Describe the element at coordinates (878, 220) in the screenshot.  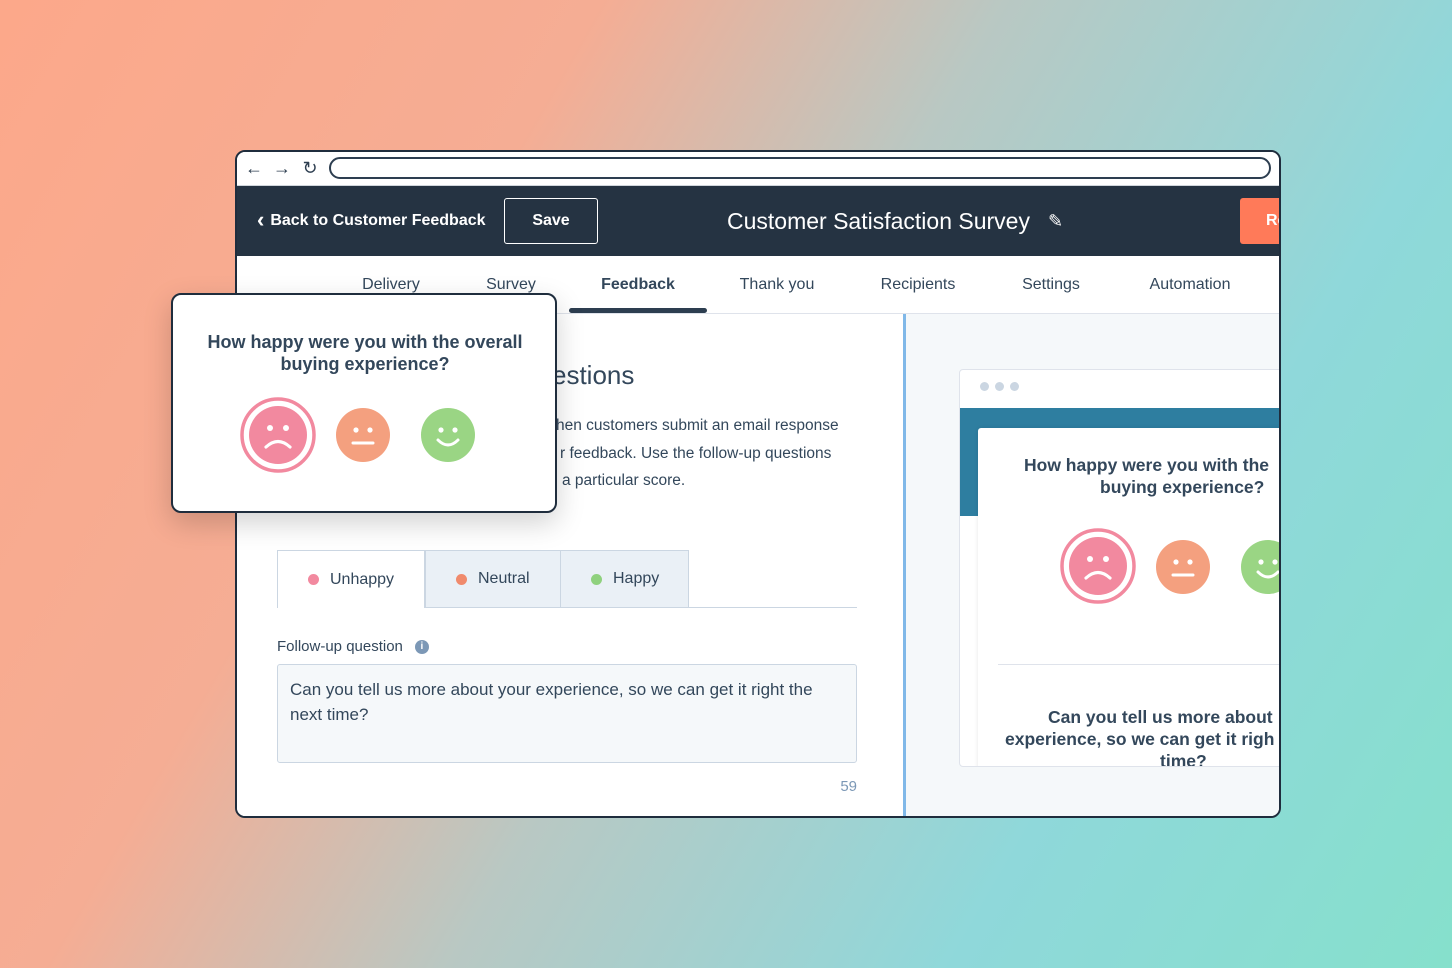
I see `survey-title-text: Customer Satisfaction Survey` at that location.